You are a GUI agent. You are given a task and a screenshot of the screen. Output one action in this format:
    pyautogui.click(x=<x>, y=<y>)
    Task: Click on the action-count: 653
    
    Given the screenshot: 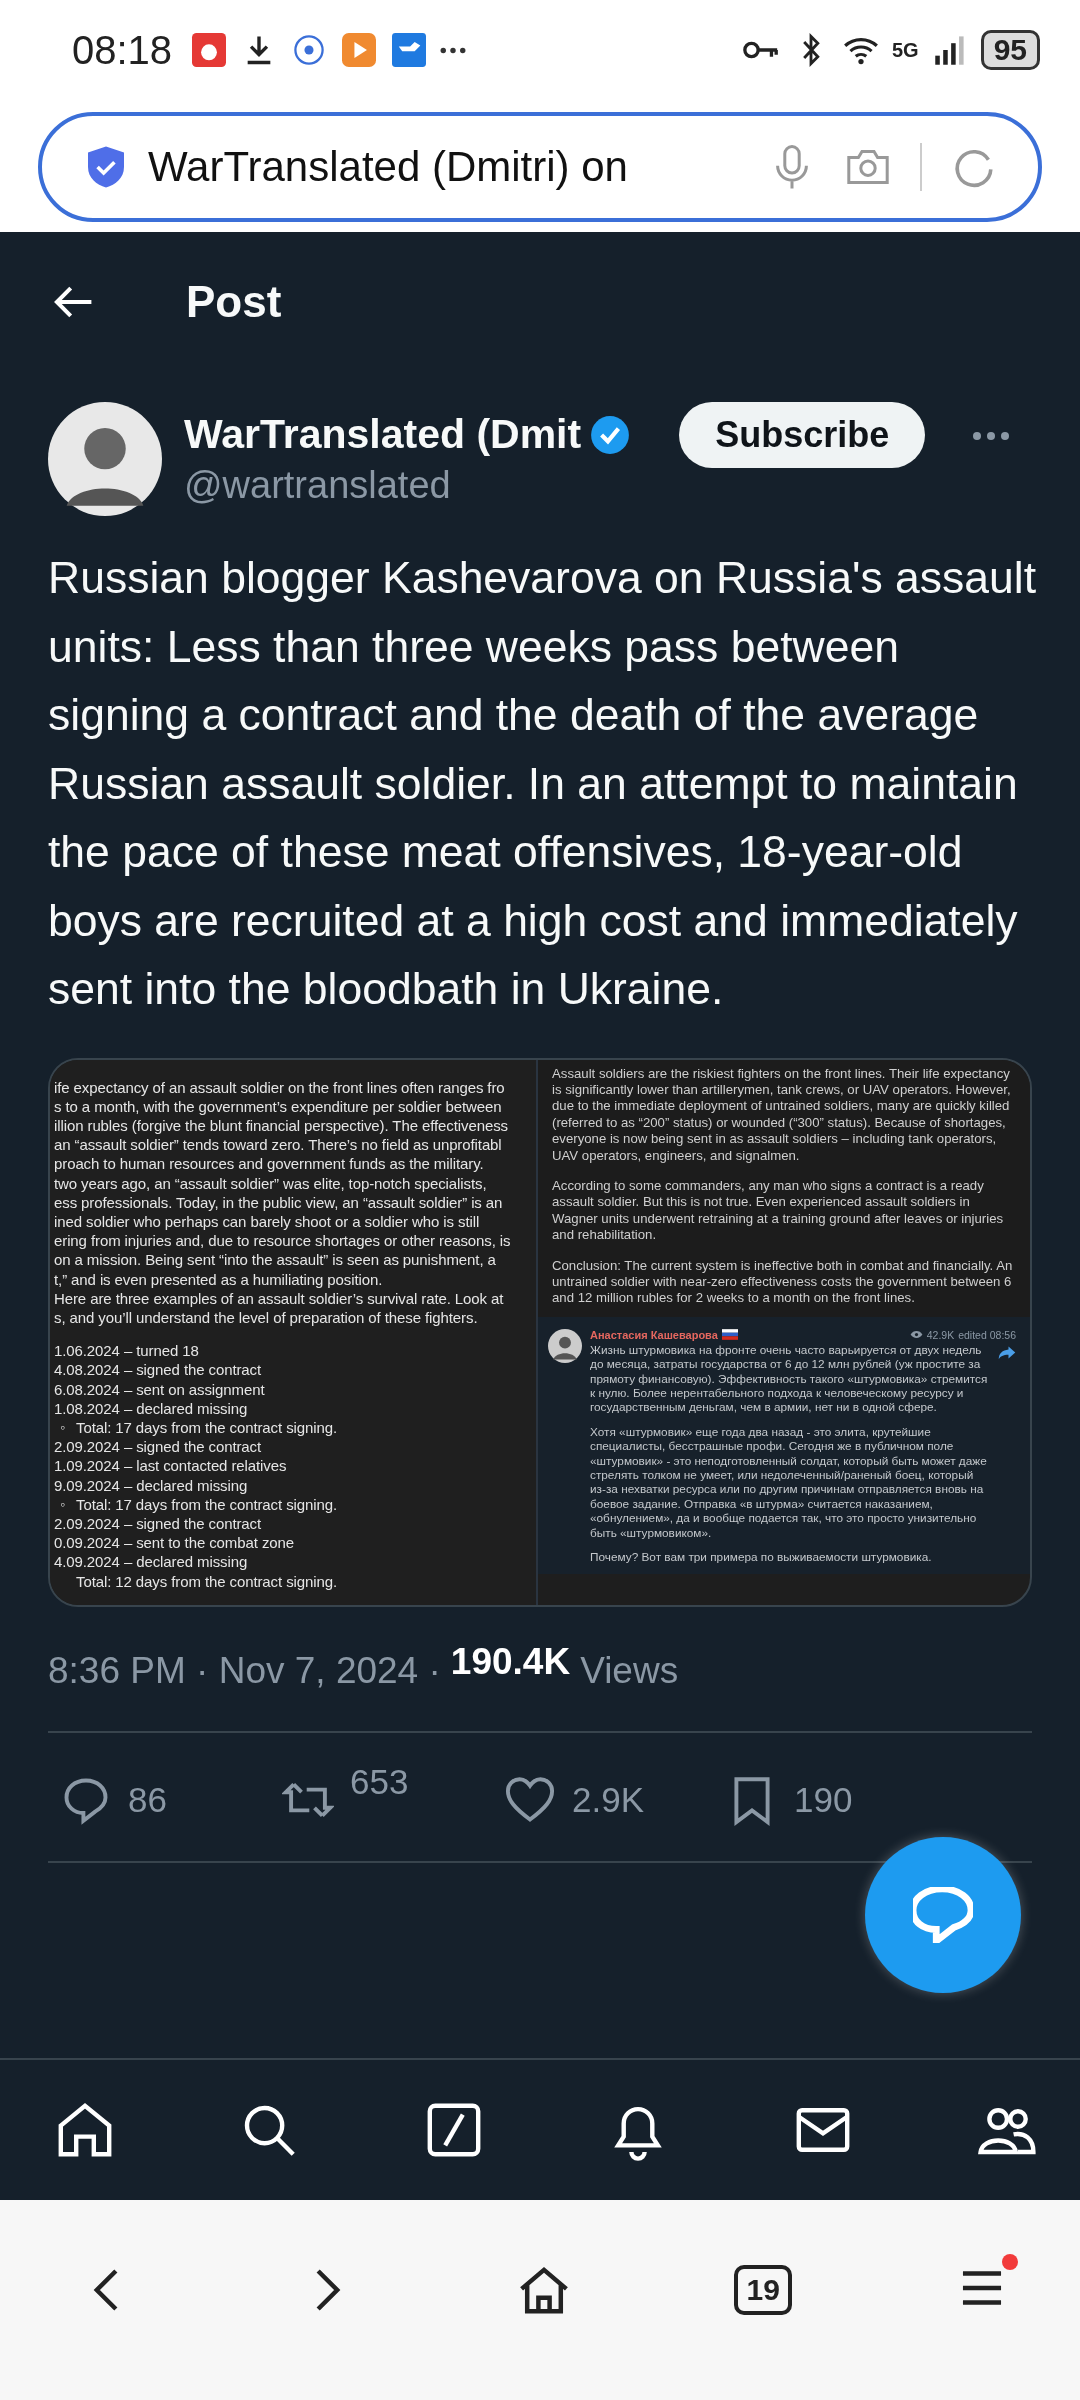 What is the action you would take?
    pyautogui.click(x=379, y=1781)
    